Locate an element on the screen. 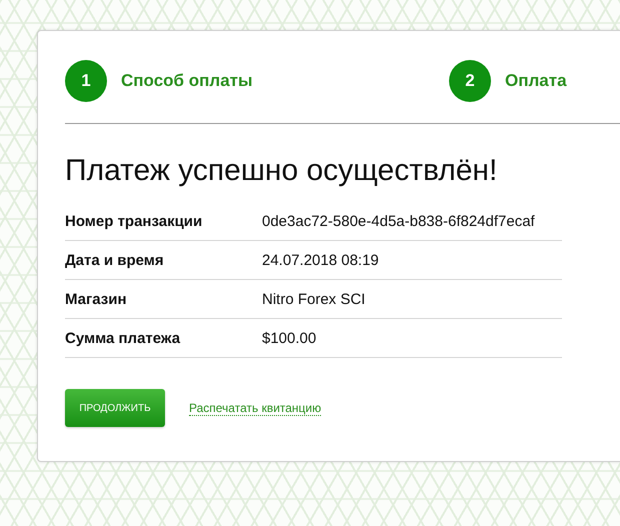  detail-value: Nitro Forex SCI is located at coordinates (314, 299).